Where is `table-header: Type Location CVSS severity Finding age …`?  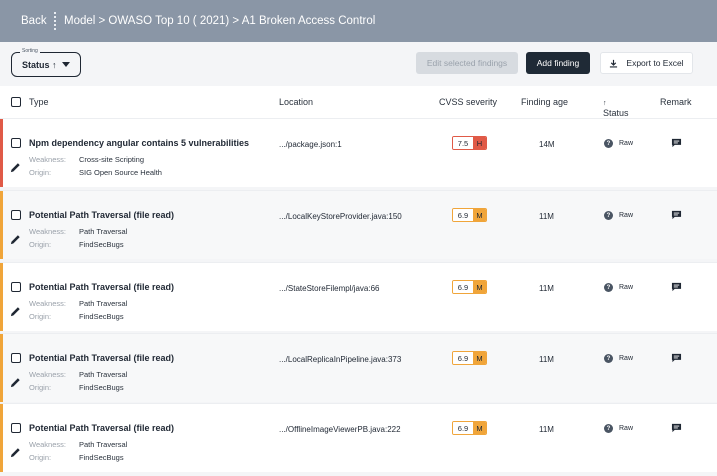 table-header: Type Location CVSS severity Finding age … is located at coordinates (358, 102).